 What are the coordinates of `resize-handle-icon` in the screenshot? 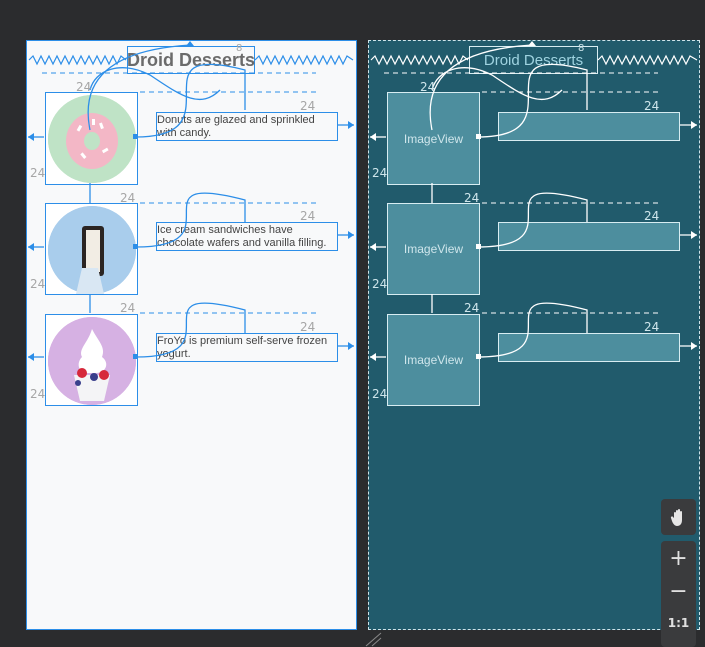 It's located at (373, 639).